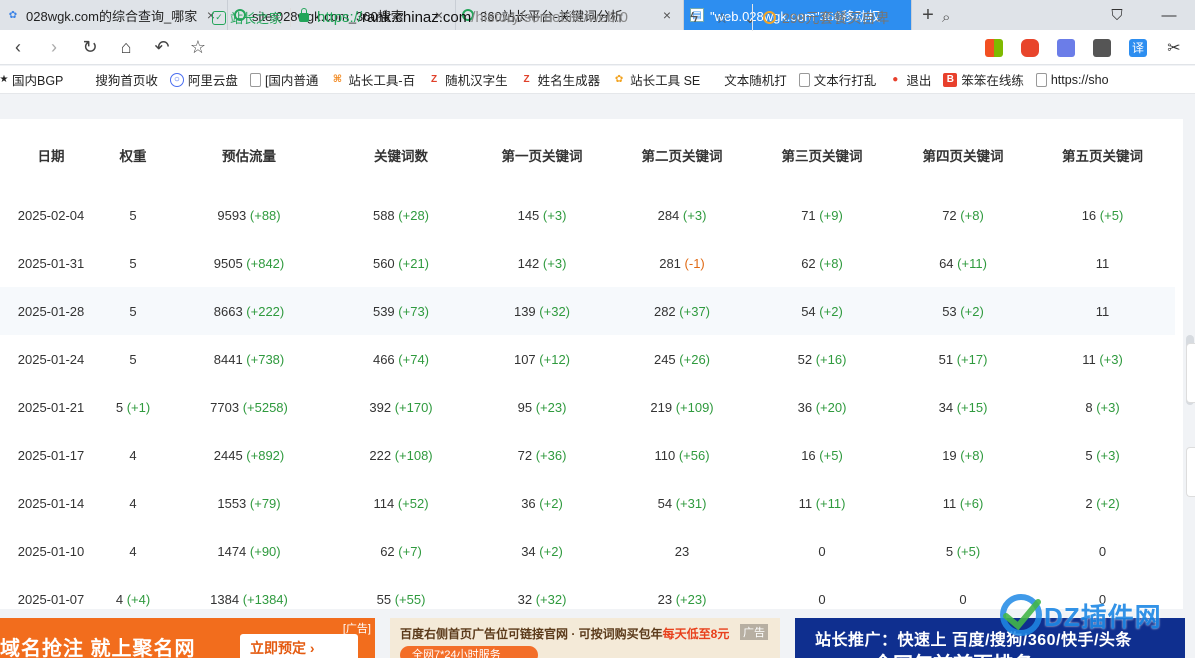 The image size is (1195, 658). Describe the element at coordinates (1030, 47) in the screenshot. I see `gamepad-icon` at that location.